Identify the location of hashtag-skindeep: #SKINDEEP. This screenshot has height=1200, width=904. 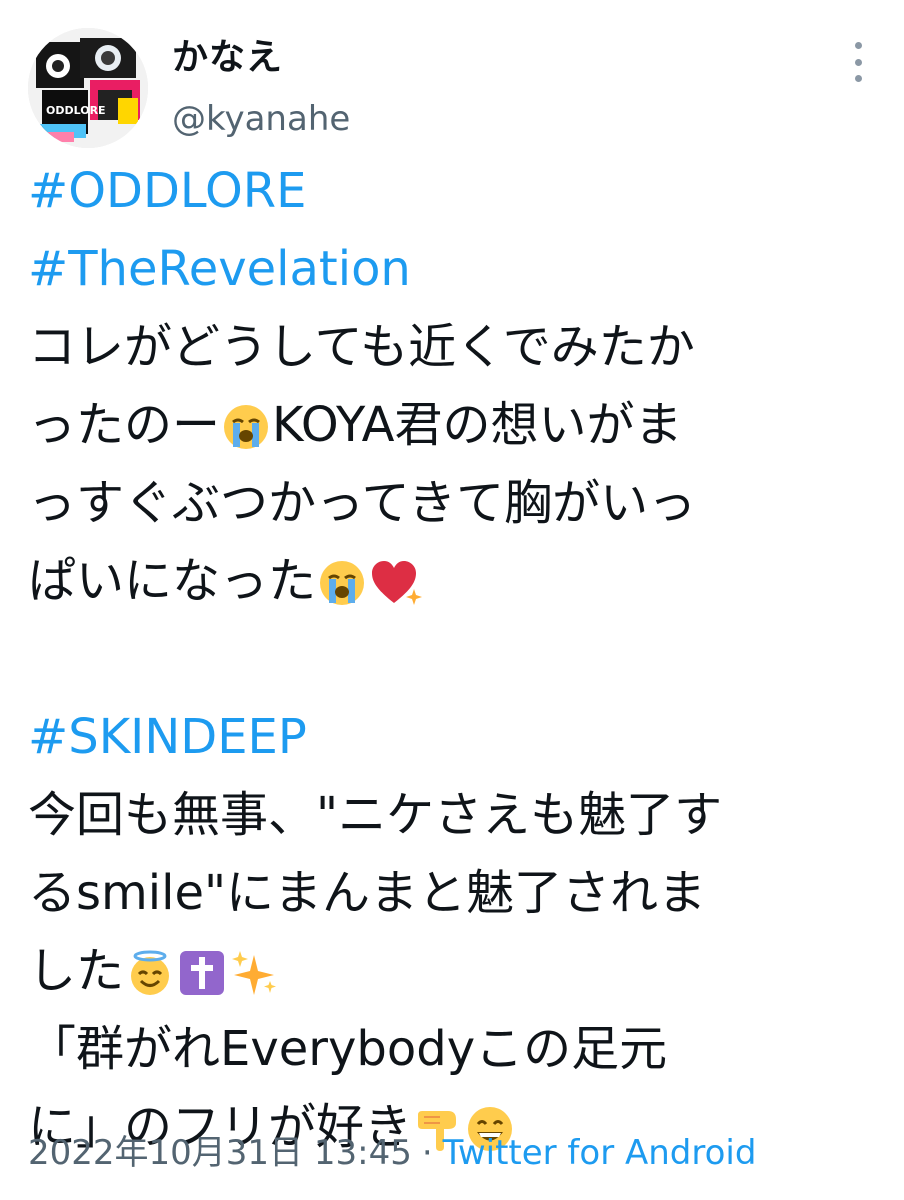
(453, 737).